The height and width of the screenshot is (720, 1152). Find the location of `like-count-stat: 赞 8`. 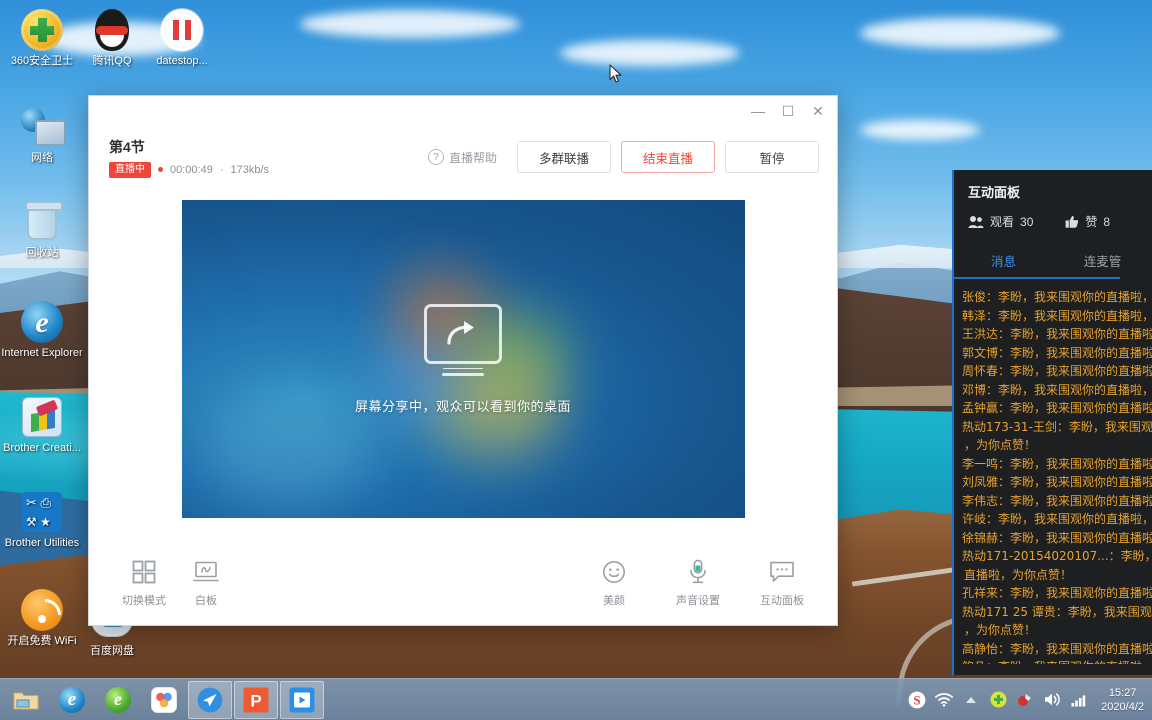

like-count-stat: 赞 8 is located at coordinates (1087, 221).